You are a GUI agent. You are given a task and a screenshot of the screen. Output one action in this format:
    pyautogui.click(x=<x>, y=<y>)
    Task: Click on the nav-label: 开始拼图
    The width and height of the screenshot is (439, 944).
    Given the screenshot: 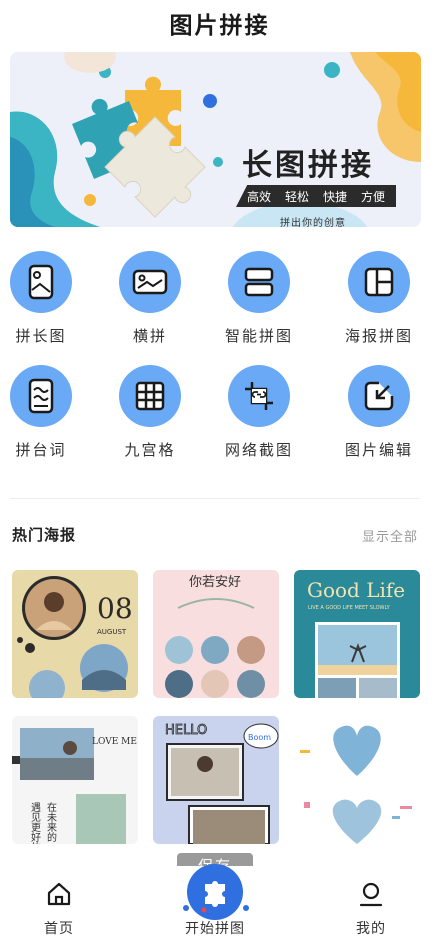 What is the action you would take?
    pyautogui.click(x=215, y=929)
    